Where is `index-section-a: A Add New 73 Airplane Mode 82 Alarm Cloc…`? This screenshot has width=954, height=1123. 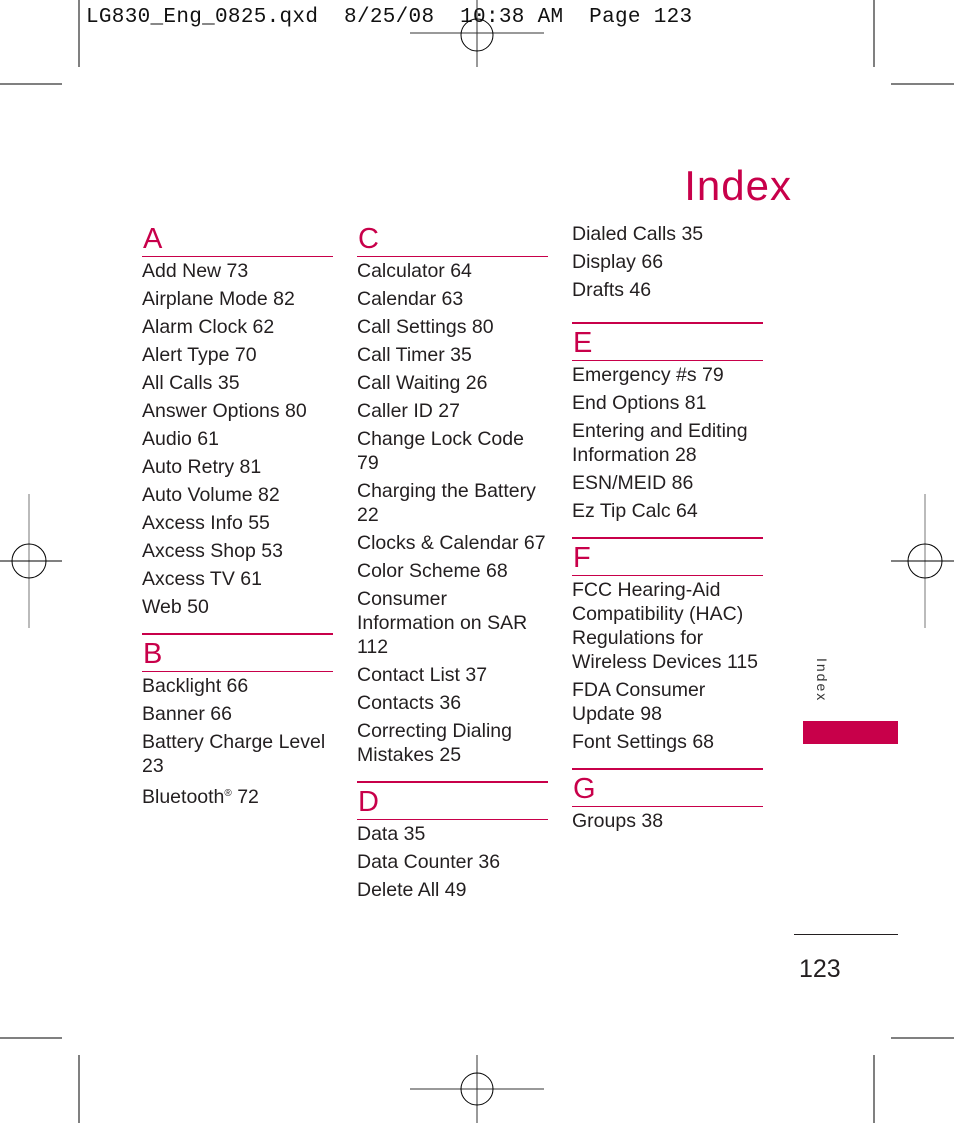 index-section-a: A Add New 73 Airplane Mode 82 Alarm Cloc… is located at coordinates (237, 420).